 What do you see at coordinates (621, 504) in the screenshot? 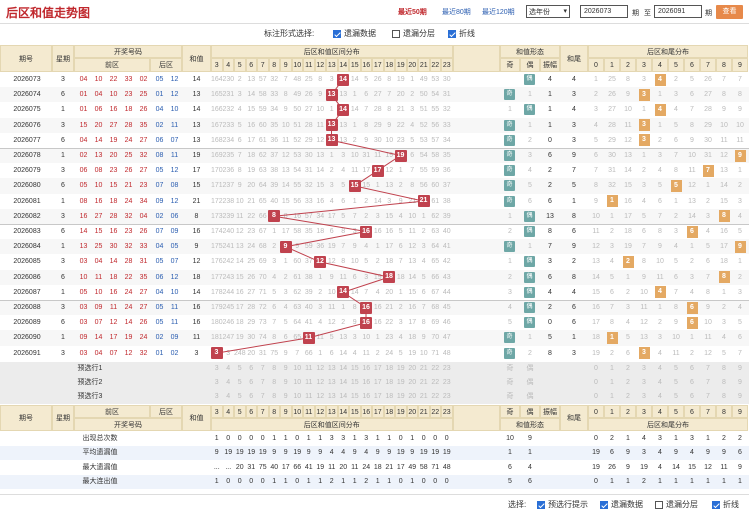
I see `option-missing-data-bottom: 遗漏数据` at bounding box center [621, 504].